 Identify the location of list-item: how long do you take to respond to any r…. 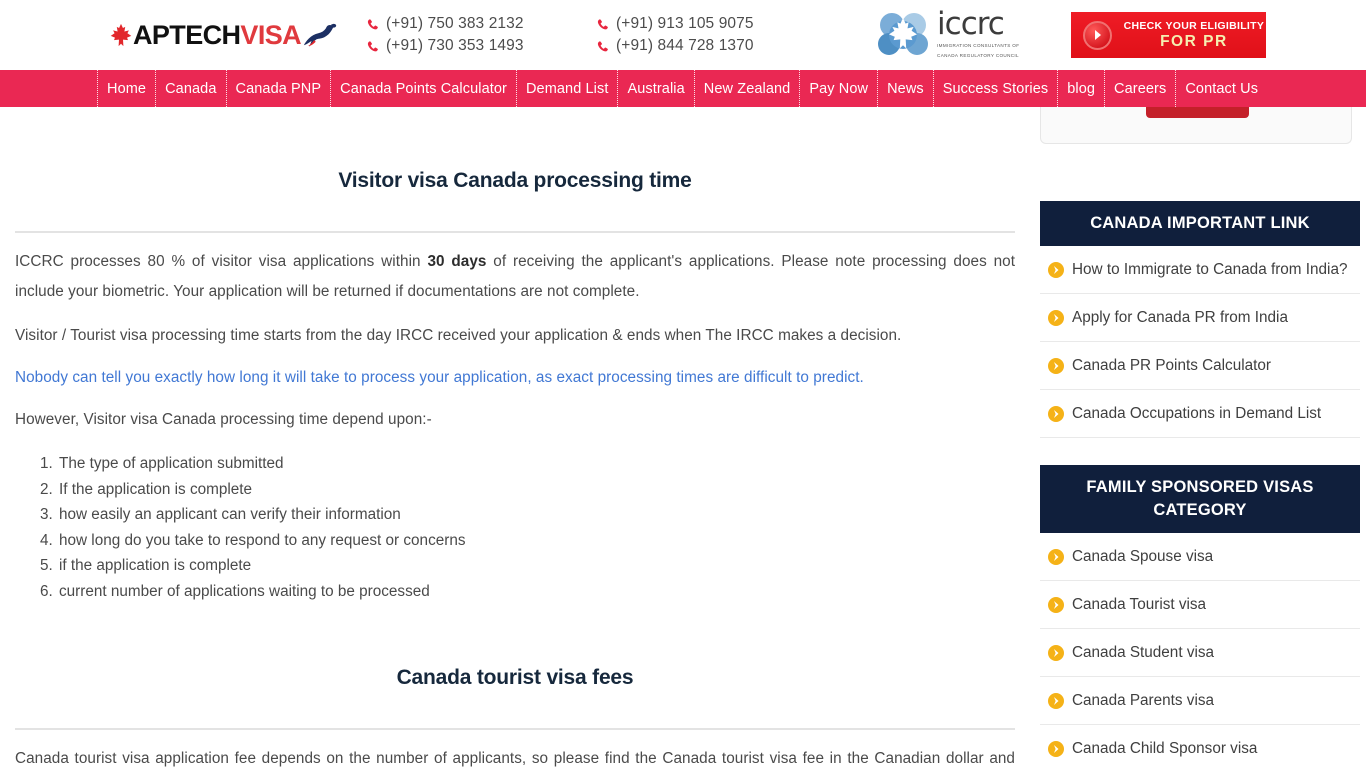
(536, 541).